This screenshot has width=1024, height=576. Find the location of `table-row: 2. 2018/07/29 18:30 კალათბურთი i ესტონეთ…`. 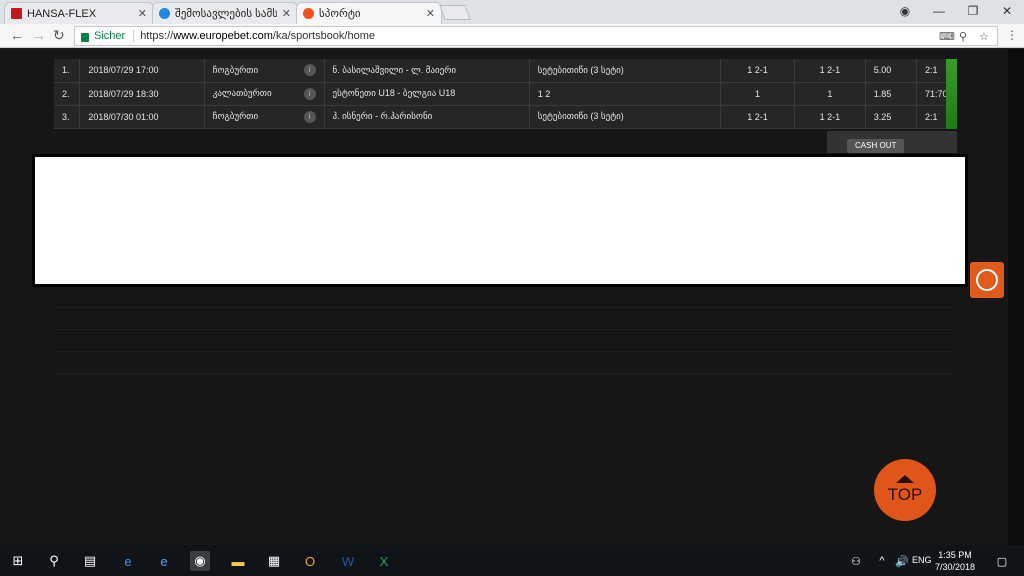

table-row: 2. 2018/07/29 18:30 კალათბურთი i ესტონეთ… is located at coordinates (506, 94).